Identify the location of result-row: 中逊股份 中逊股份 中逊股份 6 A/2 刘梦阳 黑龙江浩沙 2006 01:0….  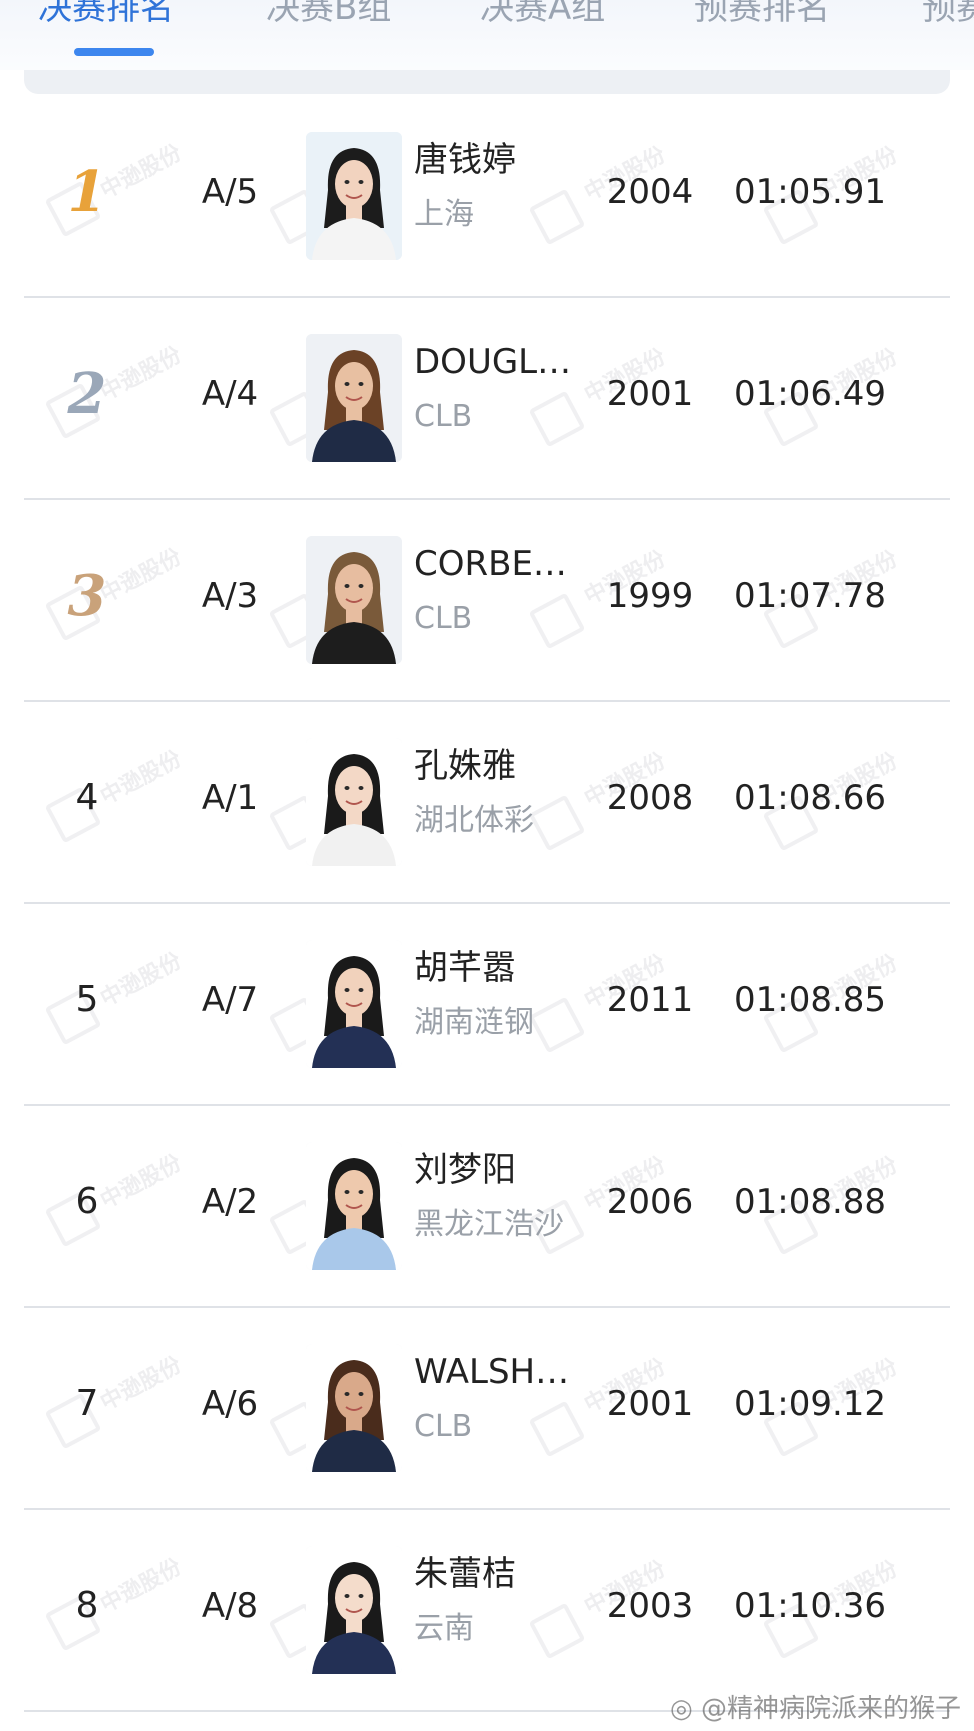
(487, 1207).